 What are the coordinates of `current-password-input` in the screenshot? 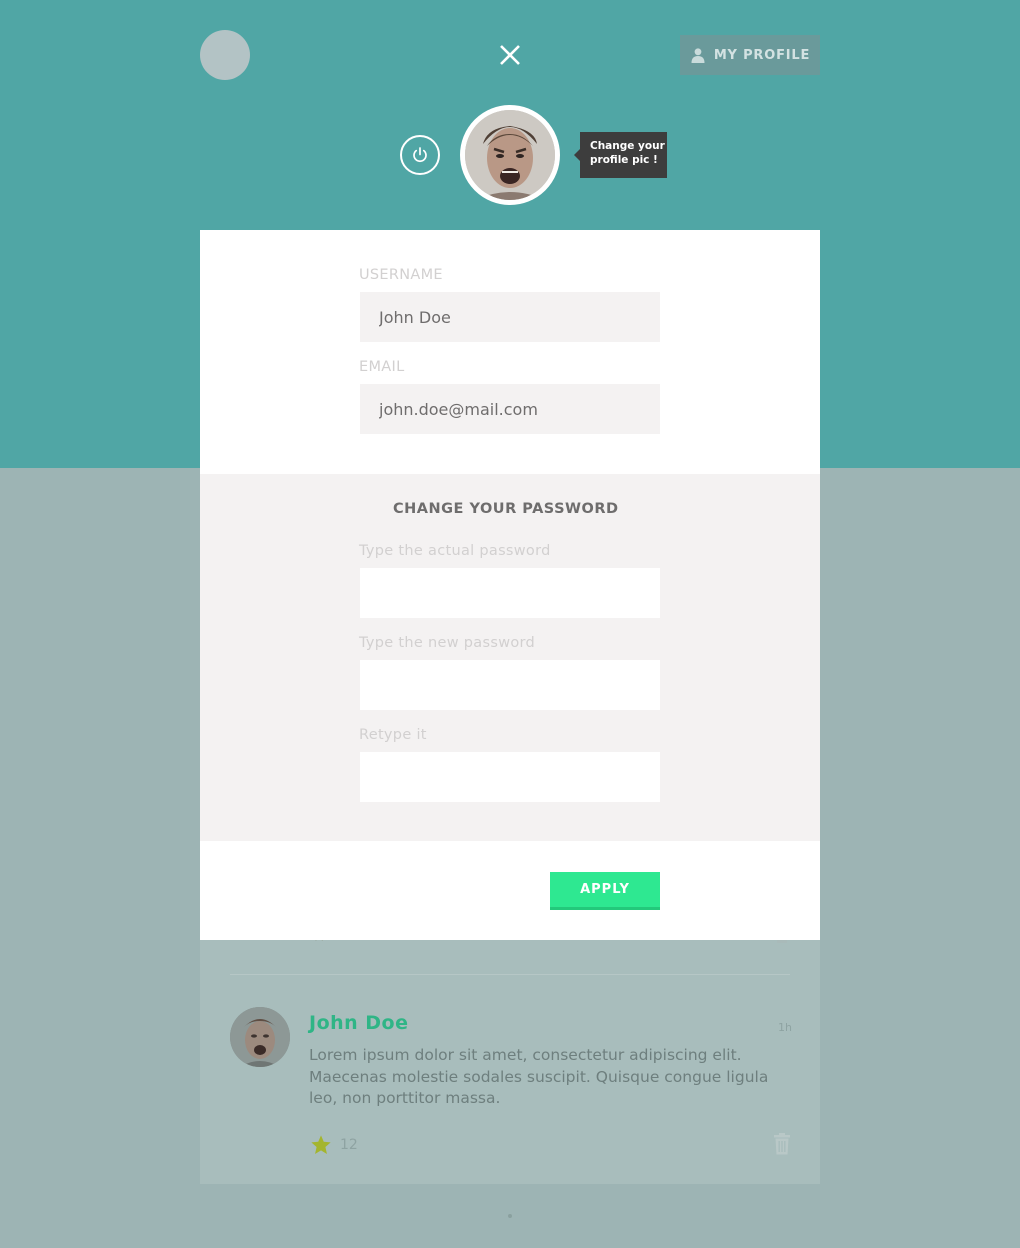 It's located at (510, 593).